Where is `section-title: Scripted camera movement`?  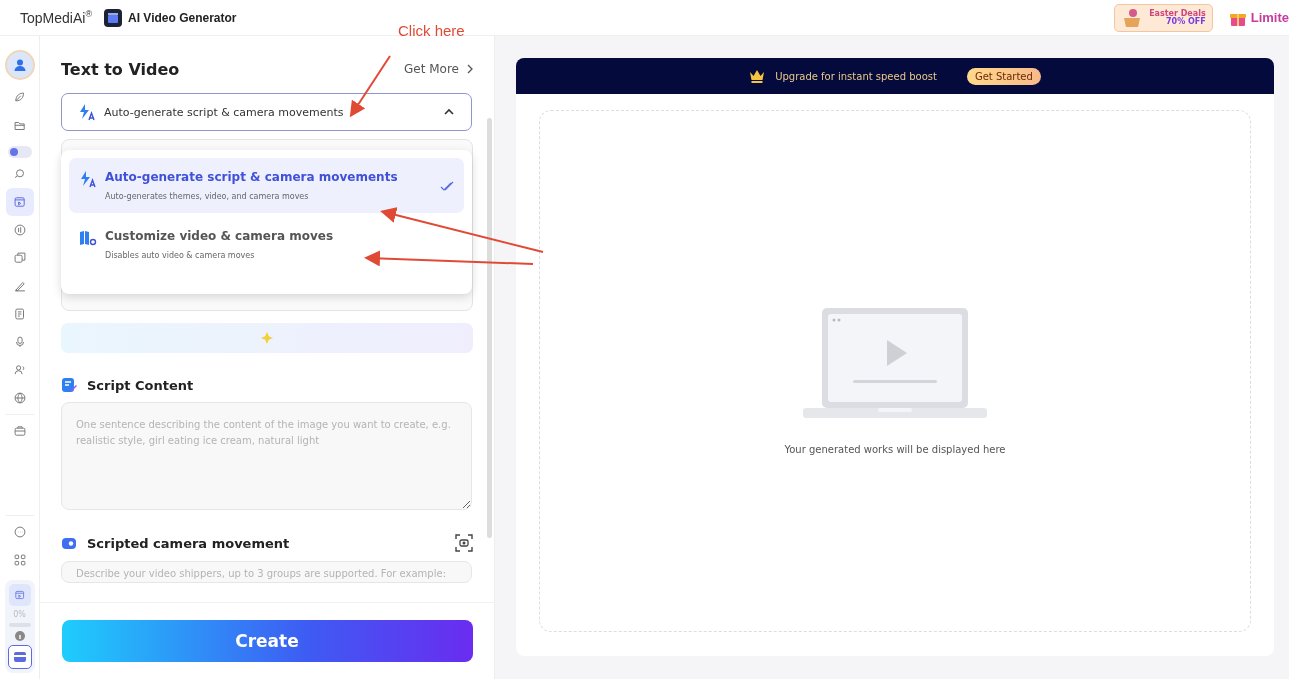
section-title: Scripted camera movement is located at coordinates (189, 543).